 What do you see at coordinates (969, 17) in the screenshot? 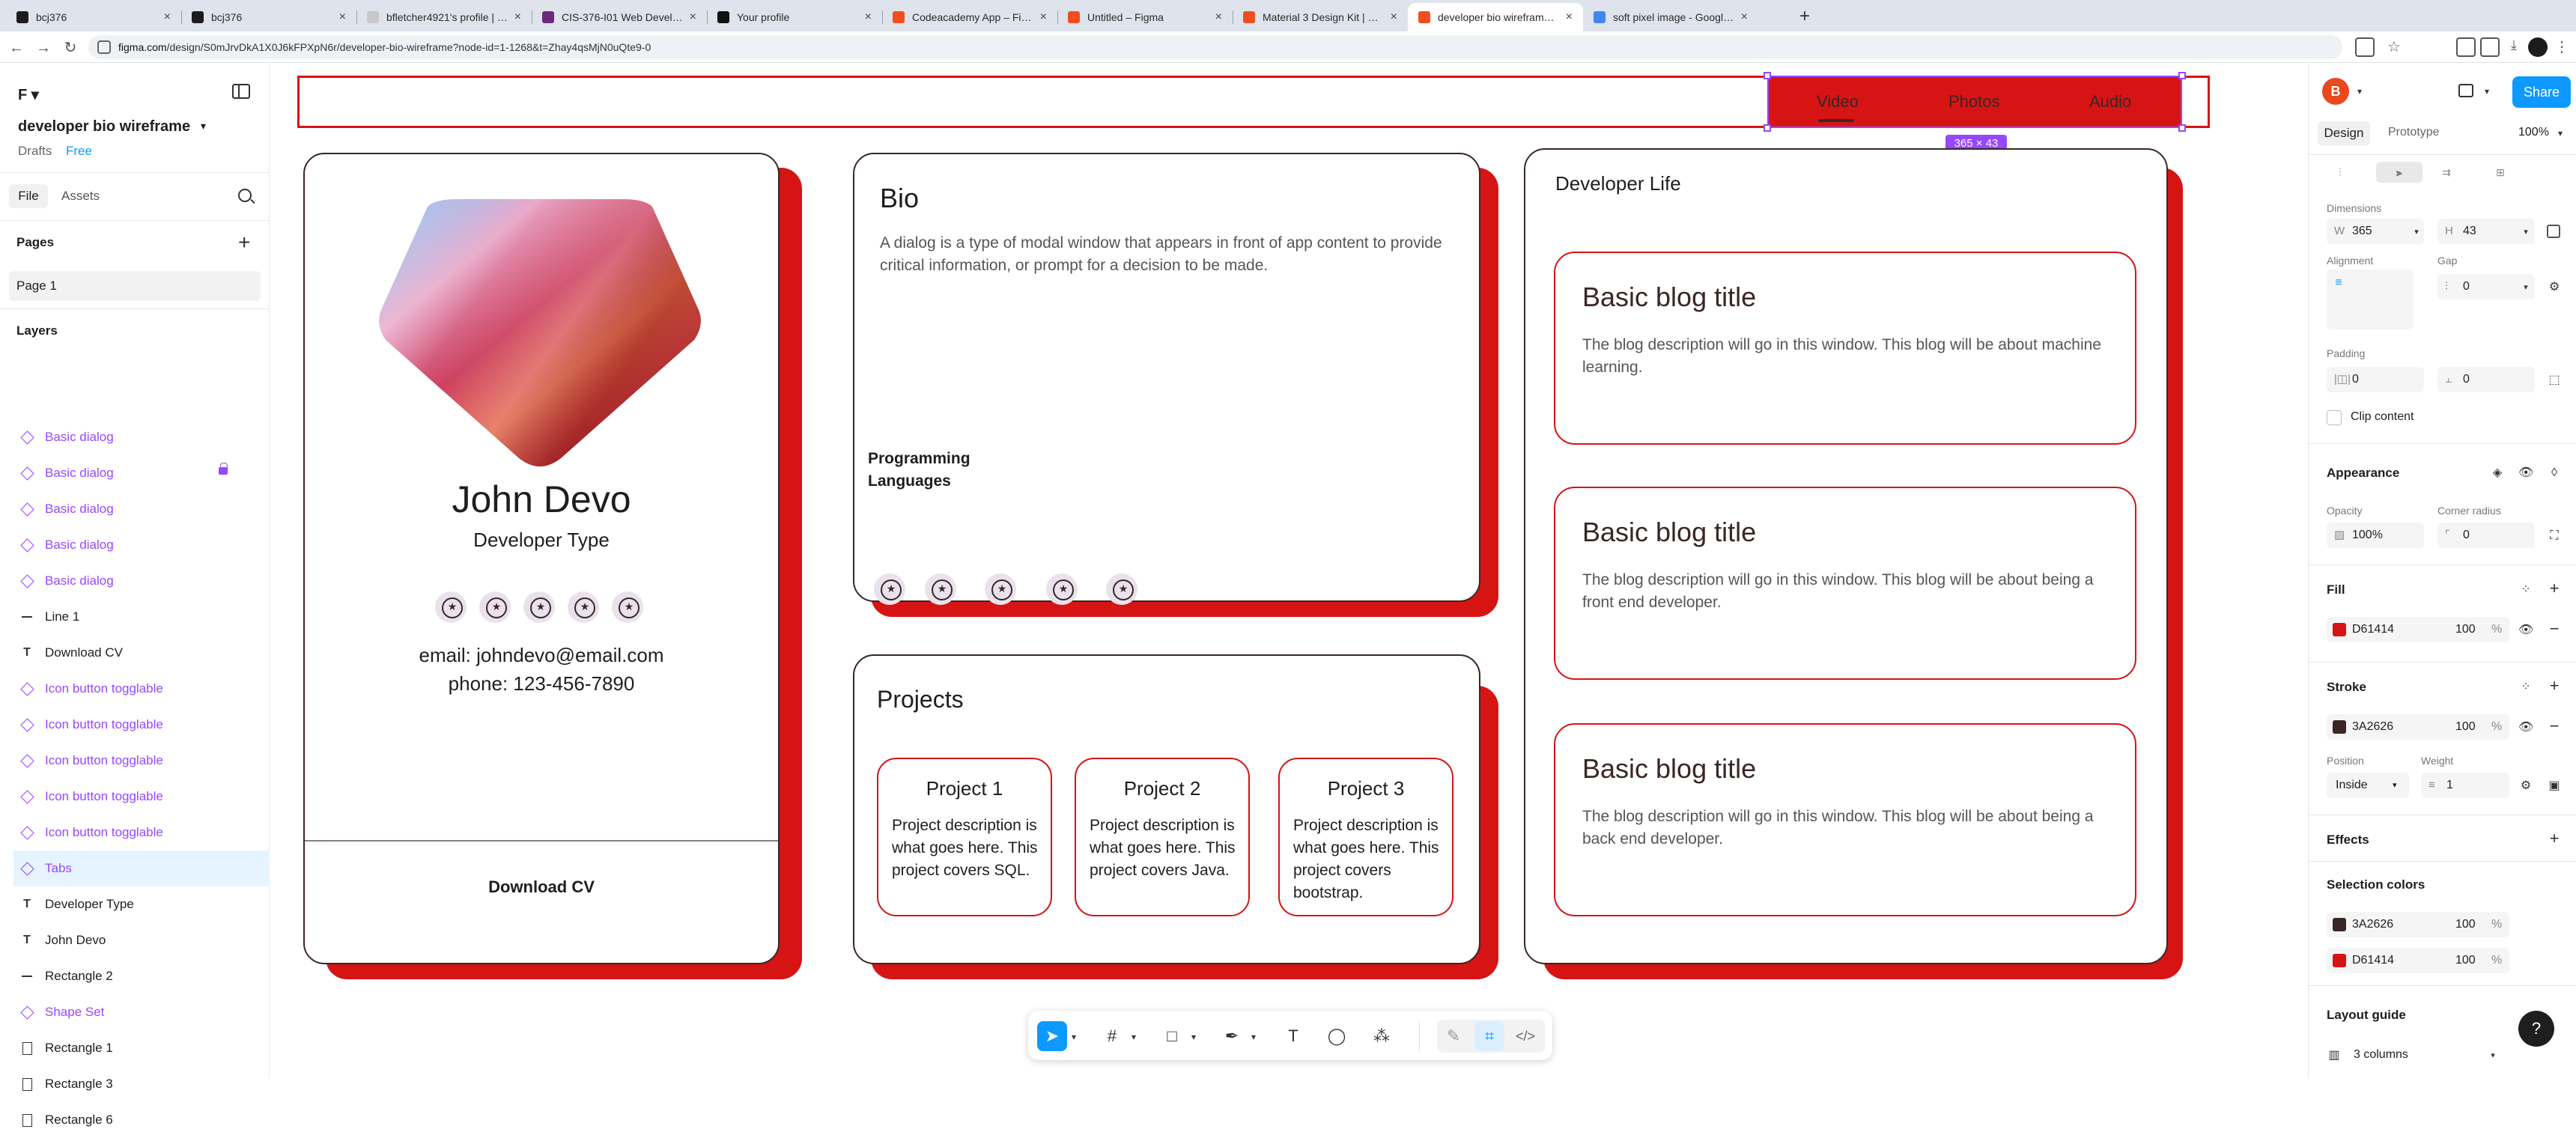
I see `browser-tab: Codeacademy App – Figma ×` at bounding box center [969, 17].